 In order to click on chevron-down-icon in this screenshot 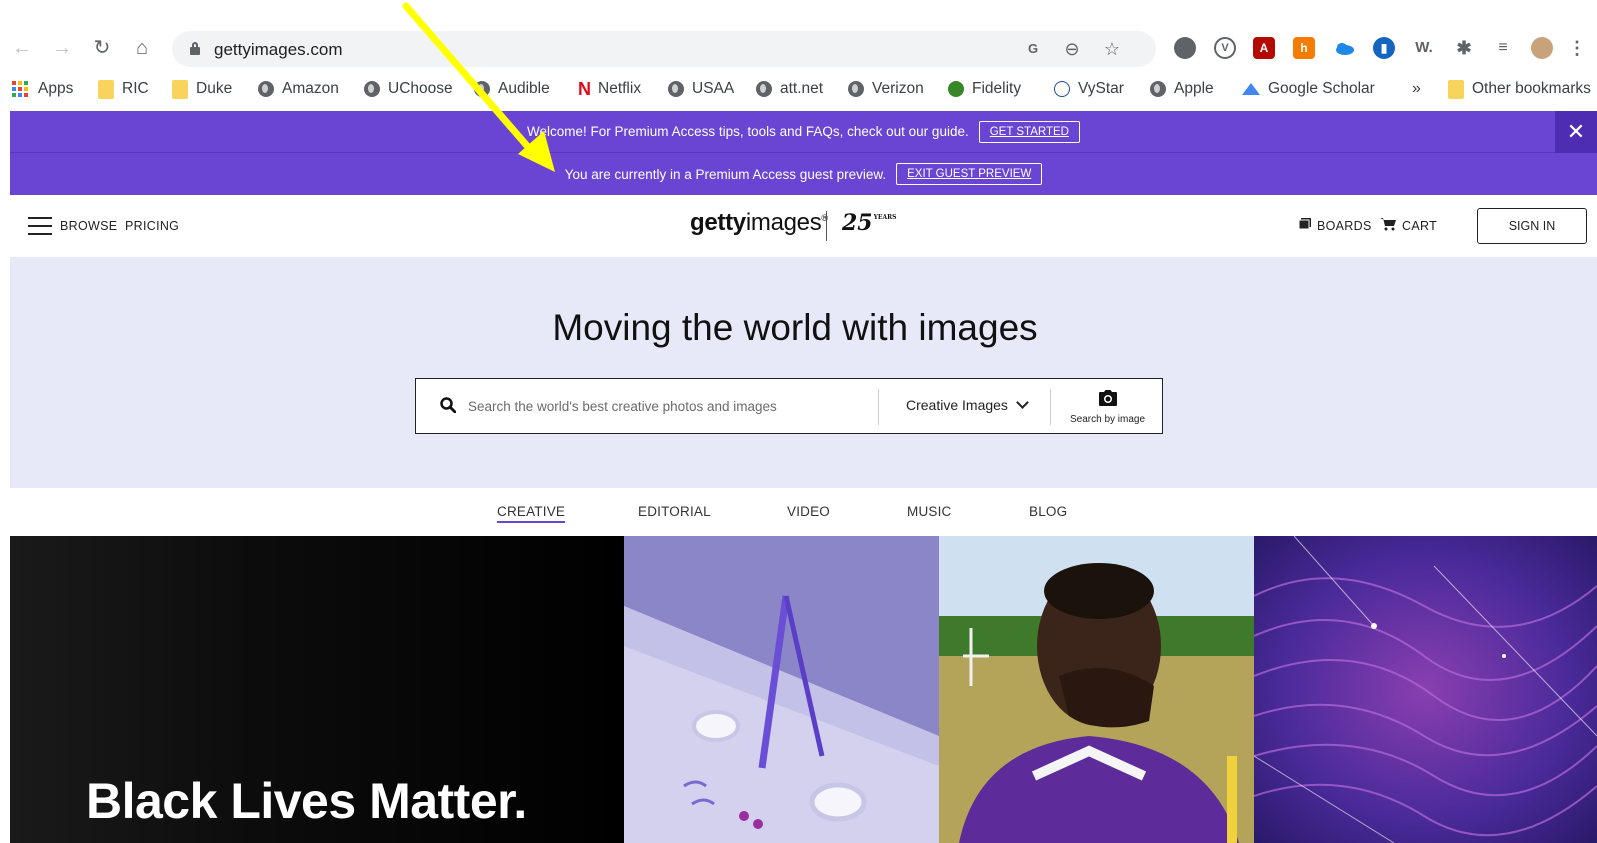, I will do `click(1022, 402)`.